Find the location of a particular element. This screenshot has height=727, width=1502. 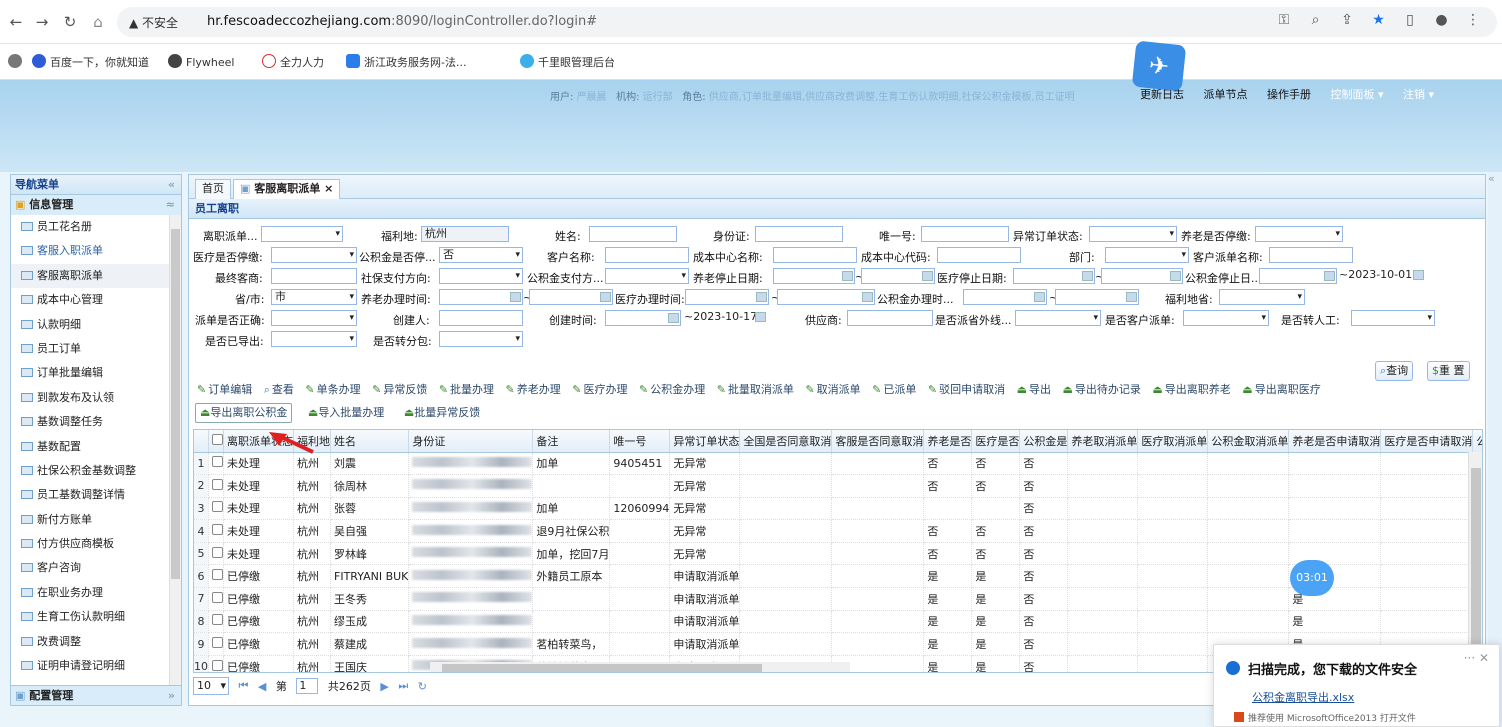

col-header: 公积金取消派单 is located at coordinates (1248, 441).